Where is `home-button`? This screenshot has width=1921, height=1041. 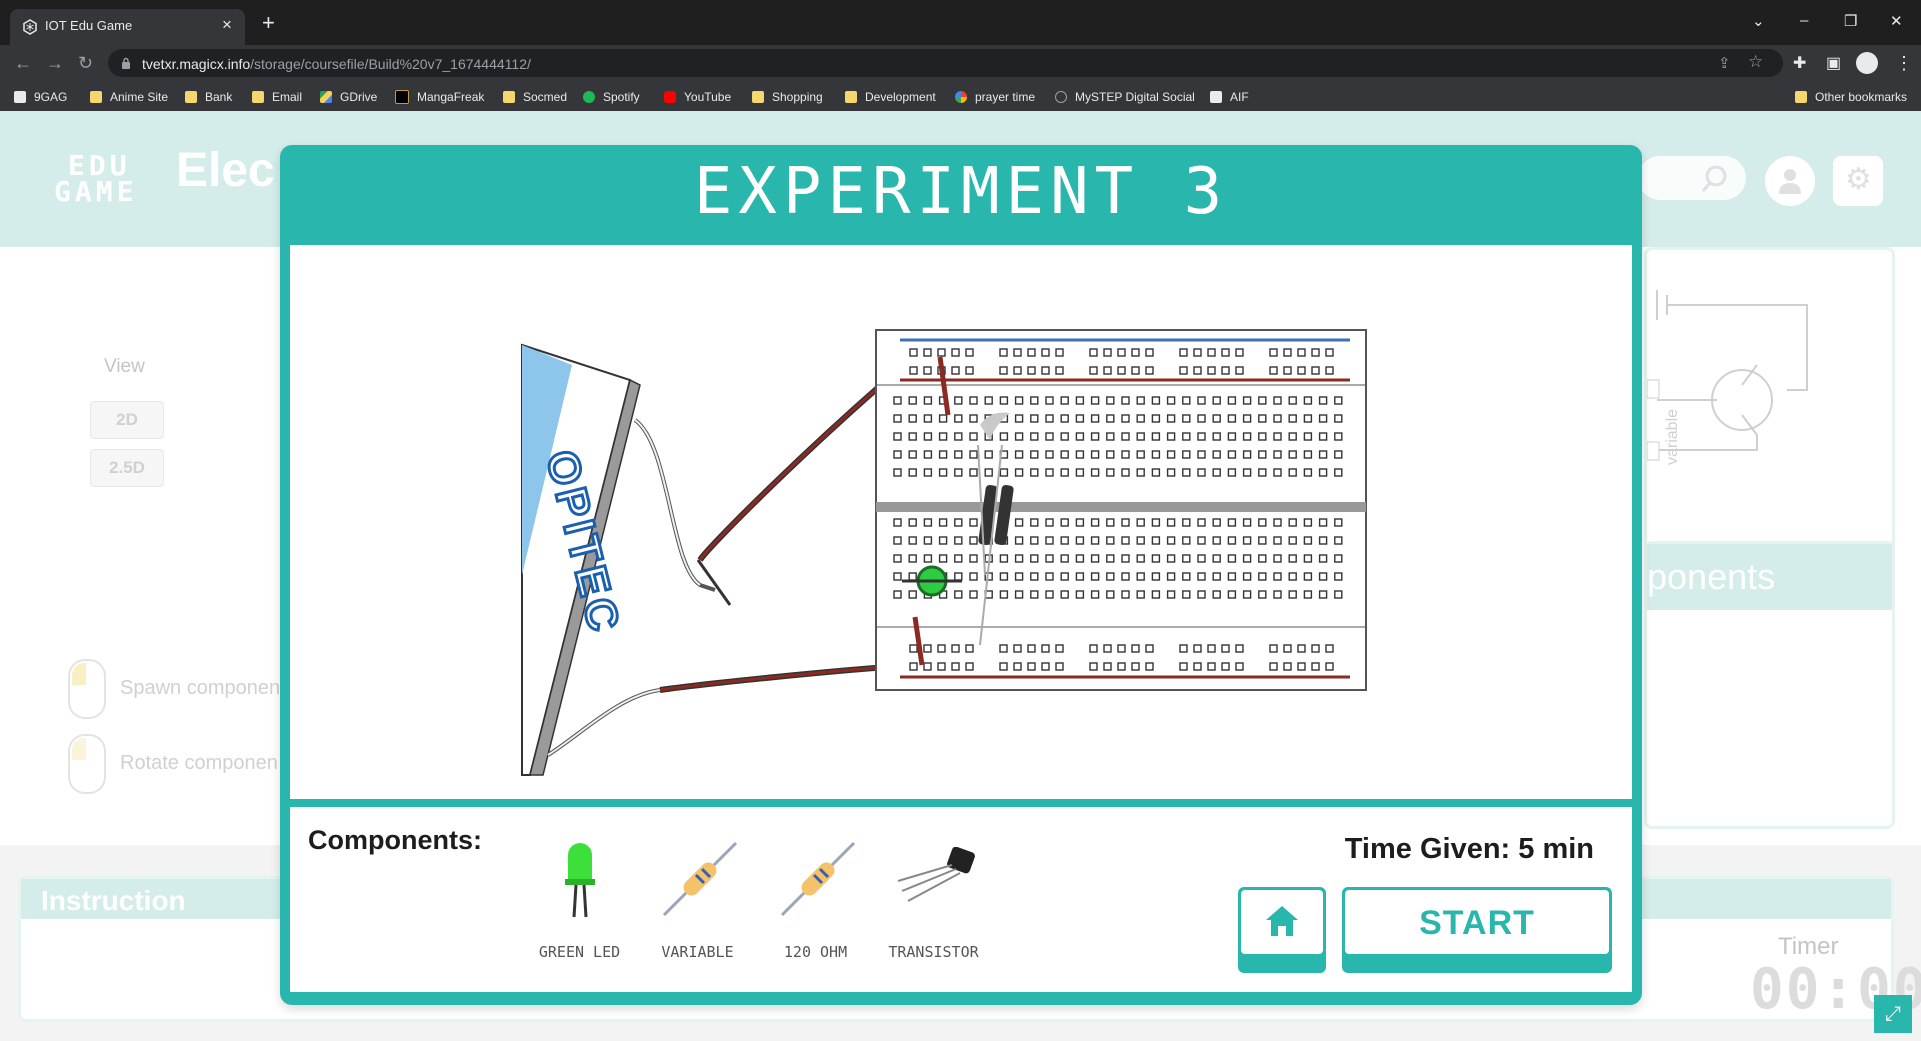 home-button is located at coordinates (1282, 930).